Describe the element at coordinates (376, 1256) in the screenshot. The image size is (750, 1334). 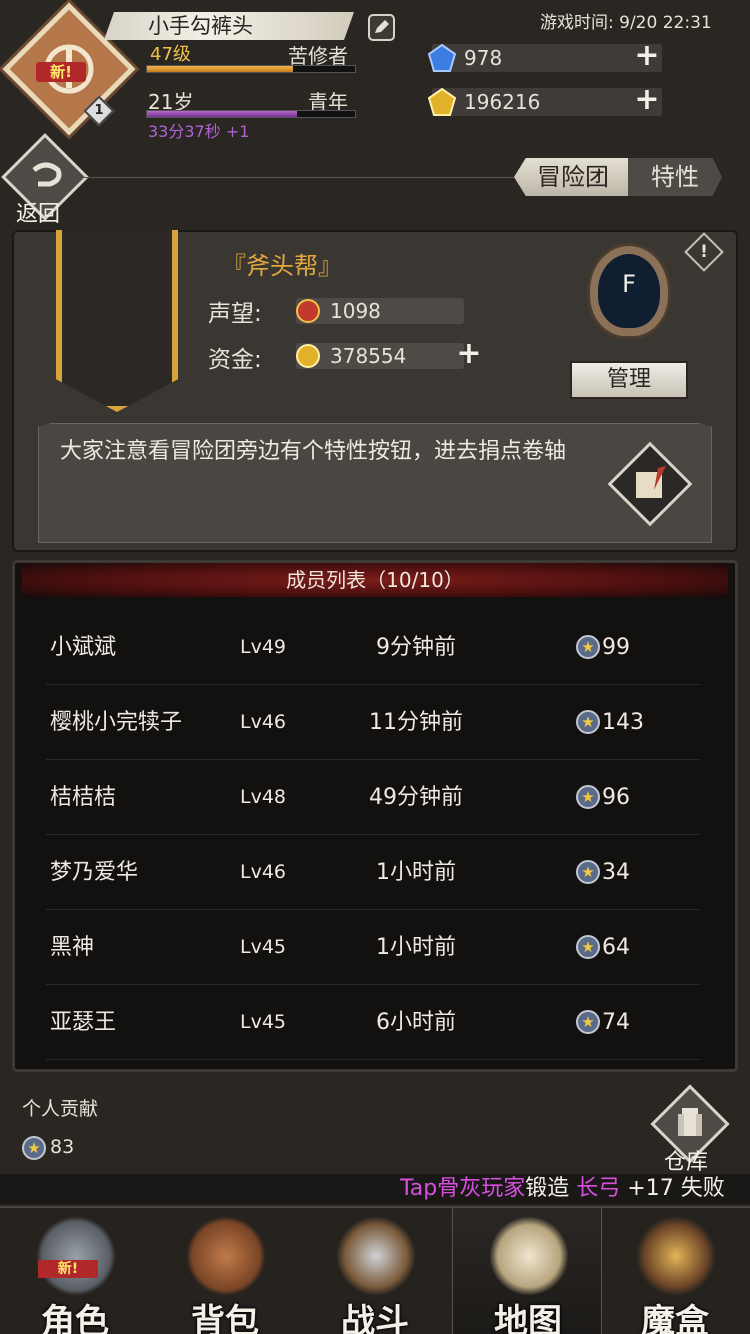
I see `sword-shield-icon` at that location.